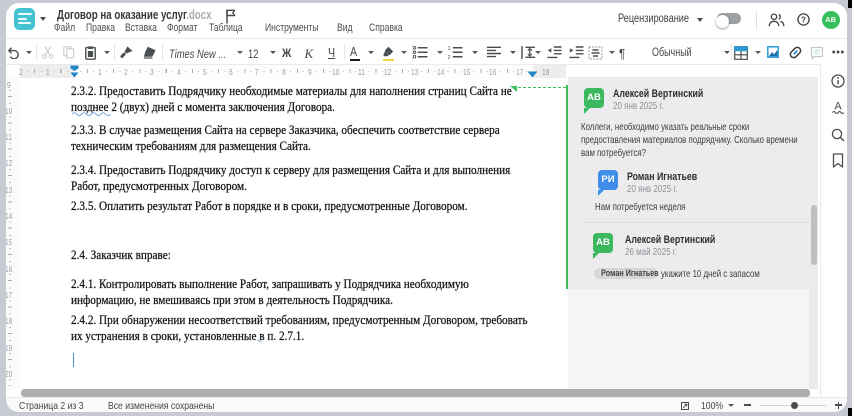  I want to click on svg-text: А, so click(838, 107).